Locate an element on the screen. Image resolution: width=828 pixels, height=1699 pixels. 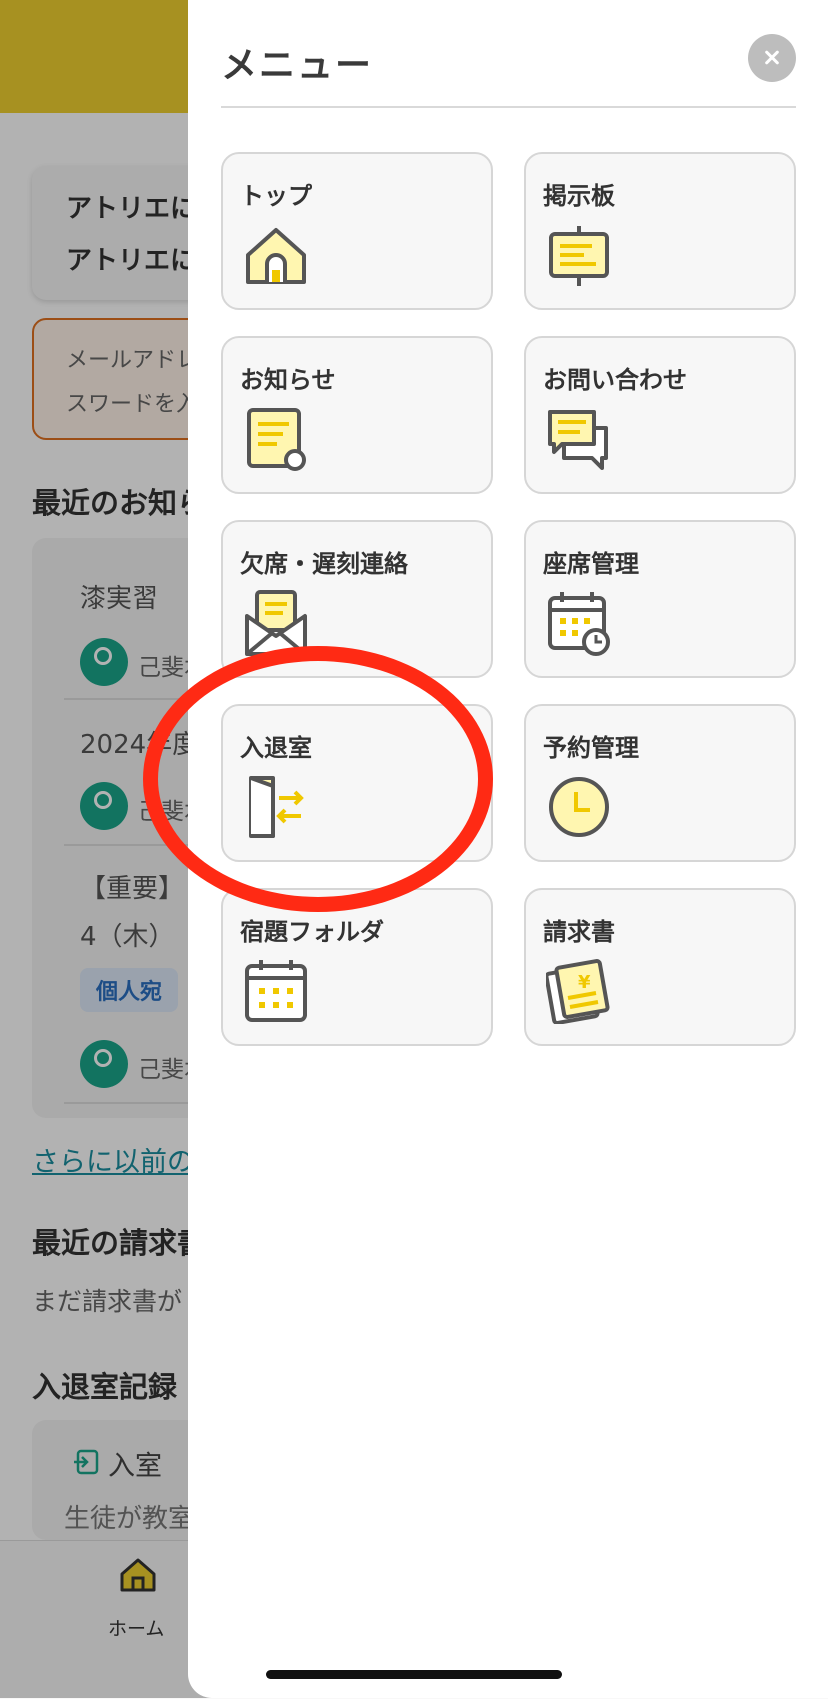
menu-item-homework-folder: 宿題フォルダ is located at coordinates (357, 967).